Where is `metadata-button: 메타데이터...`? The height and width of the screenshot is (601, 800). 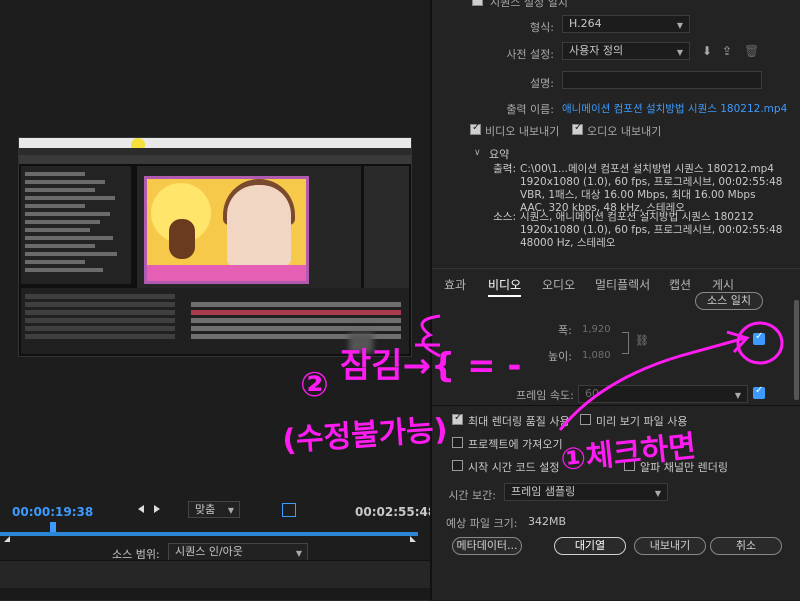 metadata-button: 메타데이터... is located at coordinates (487, 546).